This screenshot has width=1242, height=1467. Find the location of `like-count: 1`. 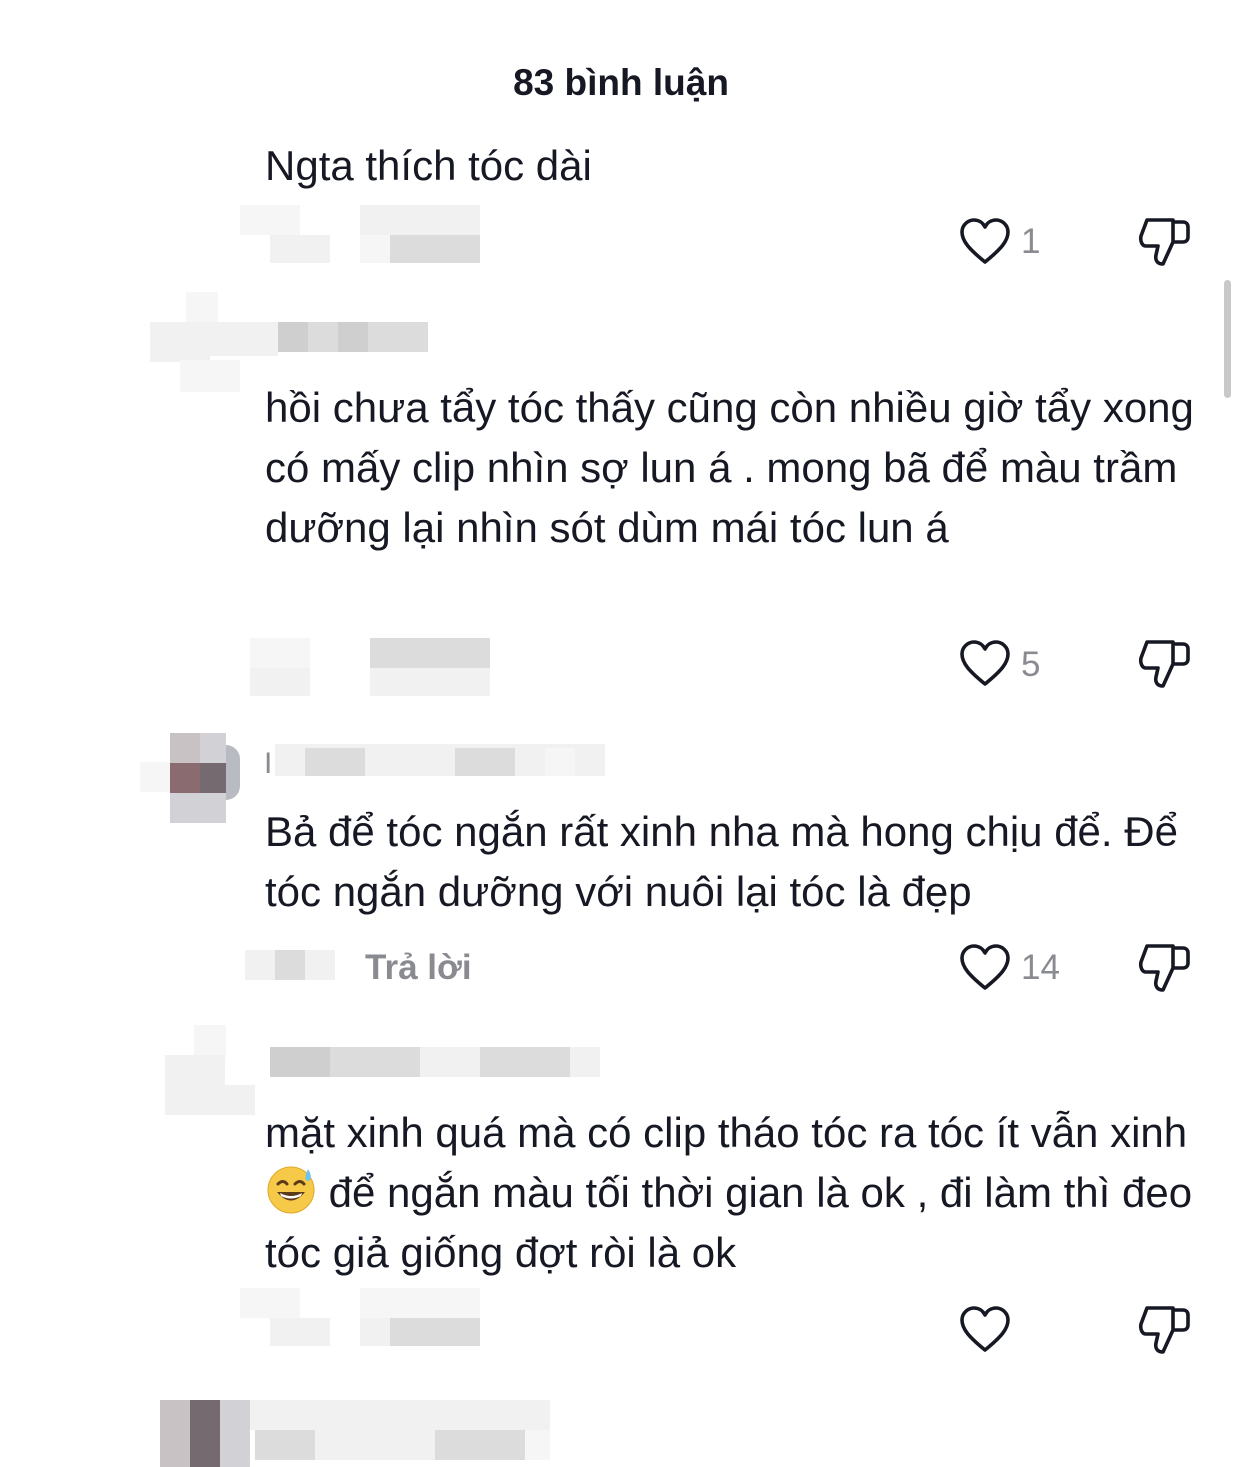

like-count: 1 is located at coordinates (1031, 241).